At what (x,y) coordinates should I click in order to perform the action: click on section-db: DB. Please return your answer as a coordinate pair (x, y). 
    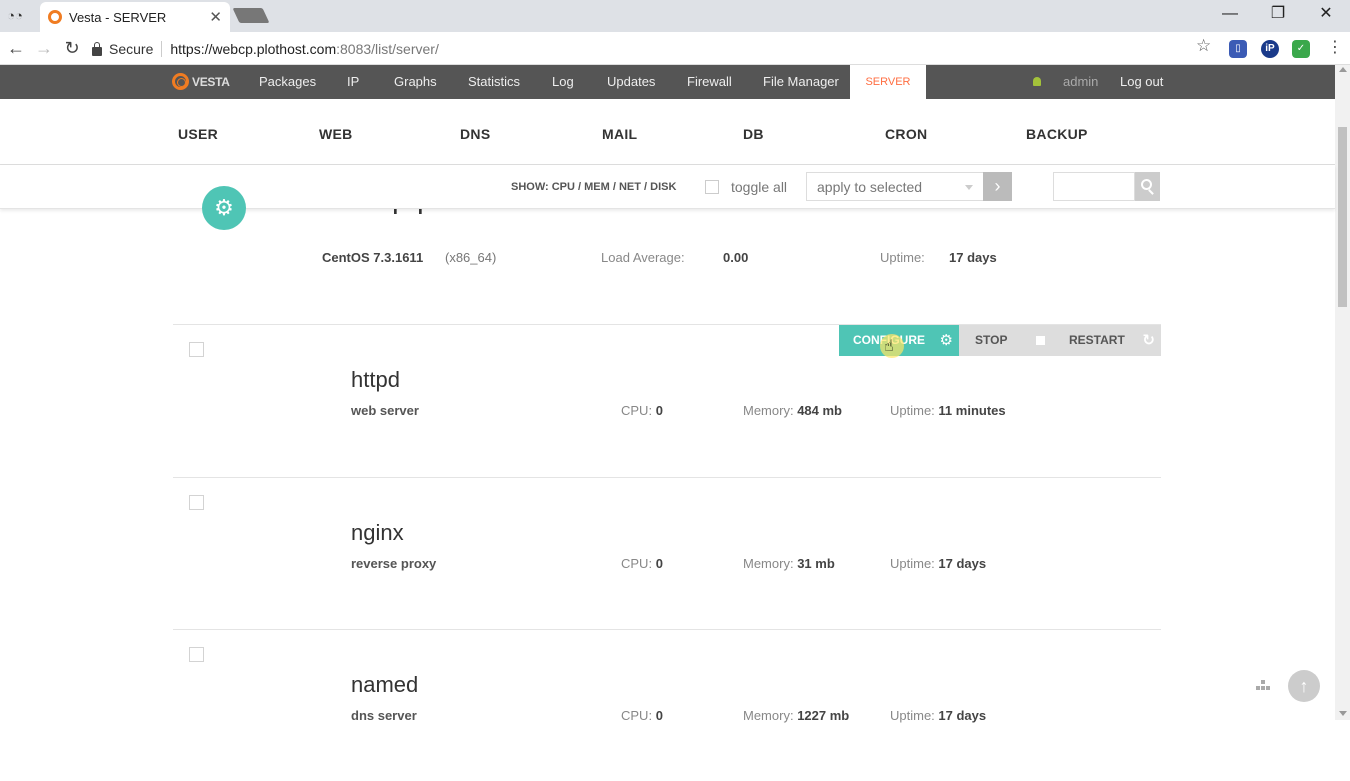
    Looking at the image, I should click on (753, 134).